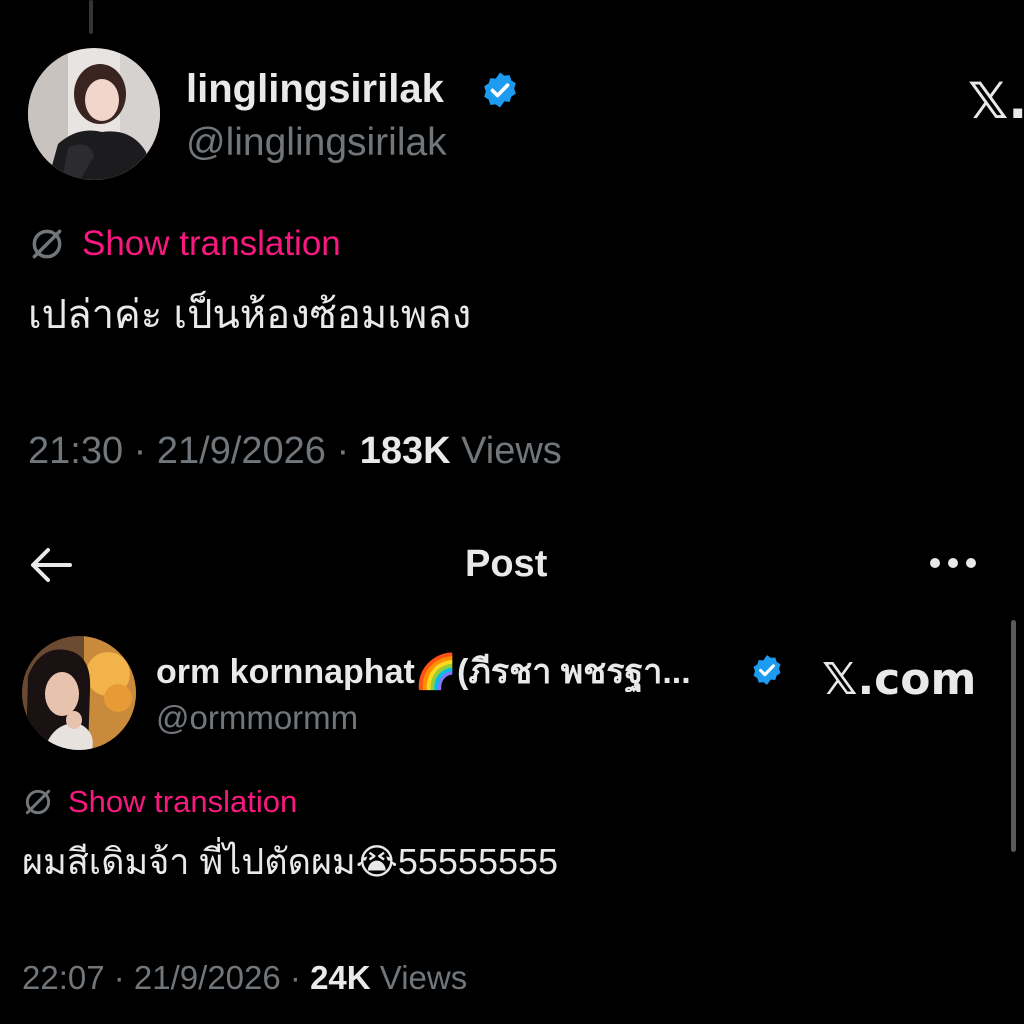  I want to click on tweet-time: 22:07, so click(63, 977).